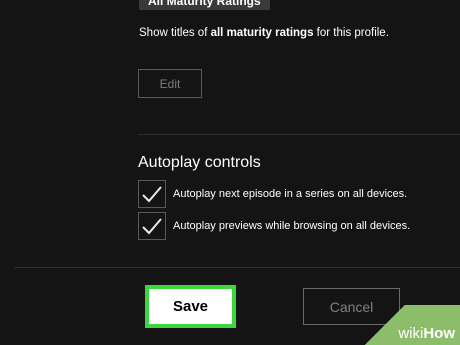  I want to click on maturity-desc-suffix: for this profile., so click(351, 33).